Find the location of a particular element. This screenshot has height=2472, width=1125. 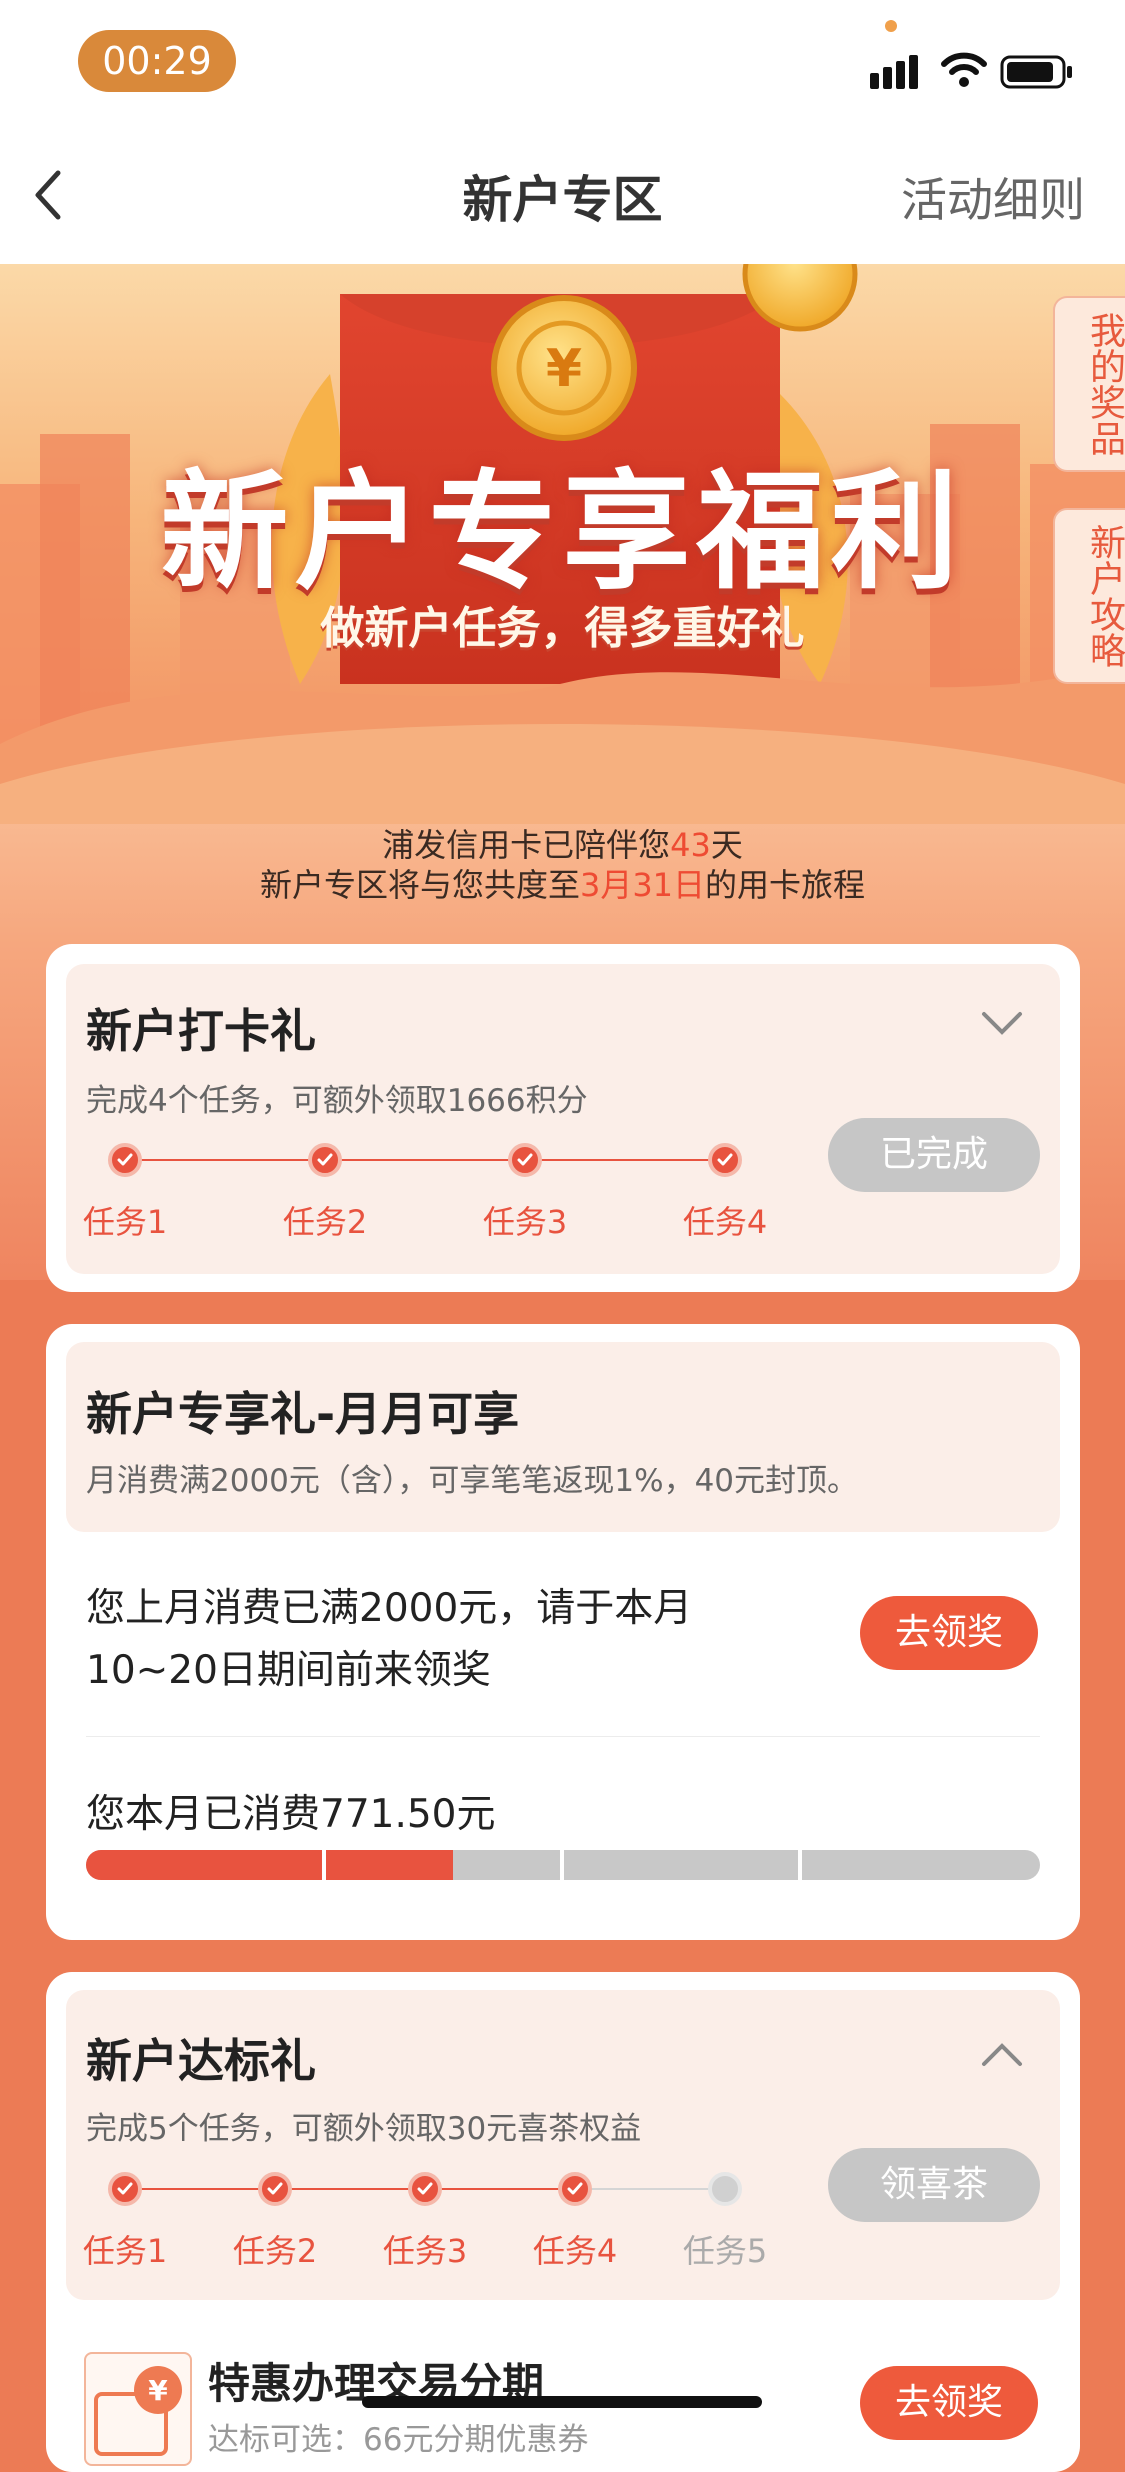

task-pending-dot-icon is located at coordinates (725, 2189).